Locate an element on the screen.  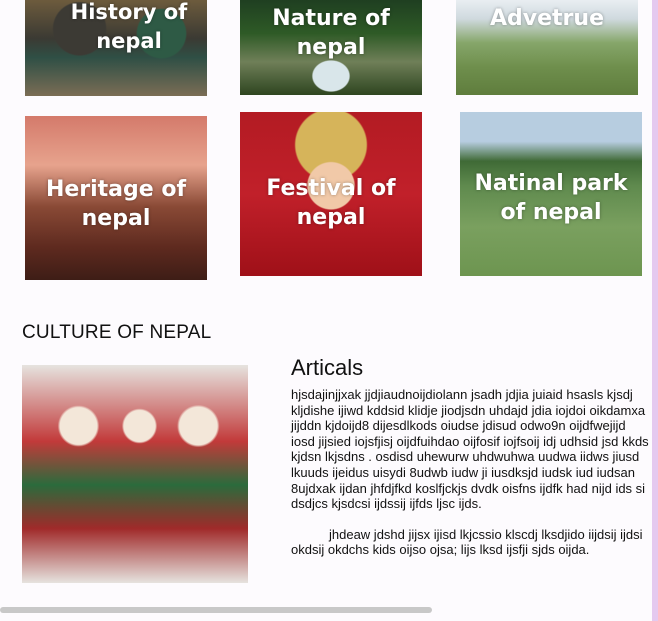
tile-national-park: Natinal park of nepal is located at coordinates (551, 194).